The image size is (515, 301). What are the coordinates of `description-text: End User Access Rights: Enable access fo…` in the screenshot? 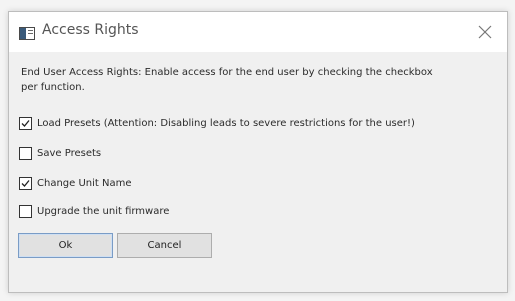 It's located at (227, 80).